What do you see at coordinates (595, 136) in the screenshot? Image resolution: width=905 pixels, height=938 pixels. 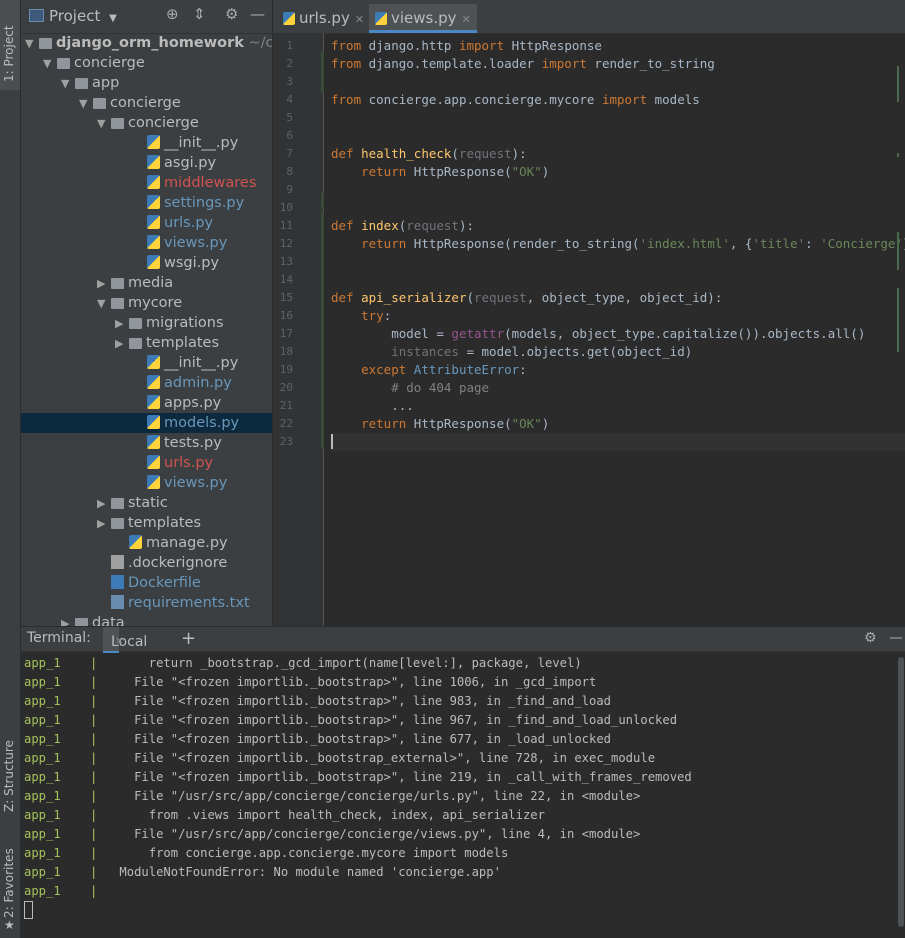 I see `code-line: 6` at bounding box center [595, 136].